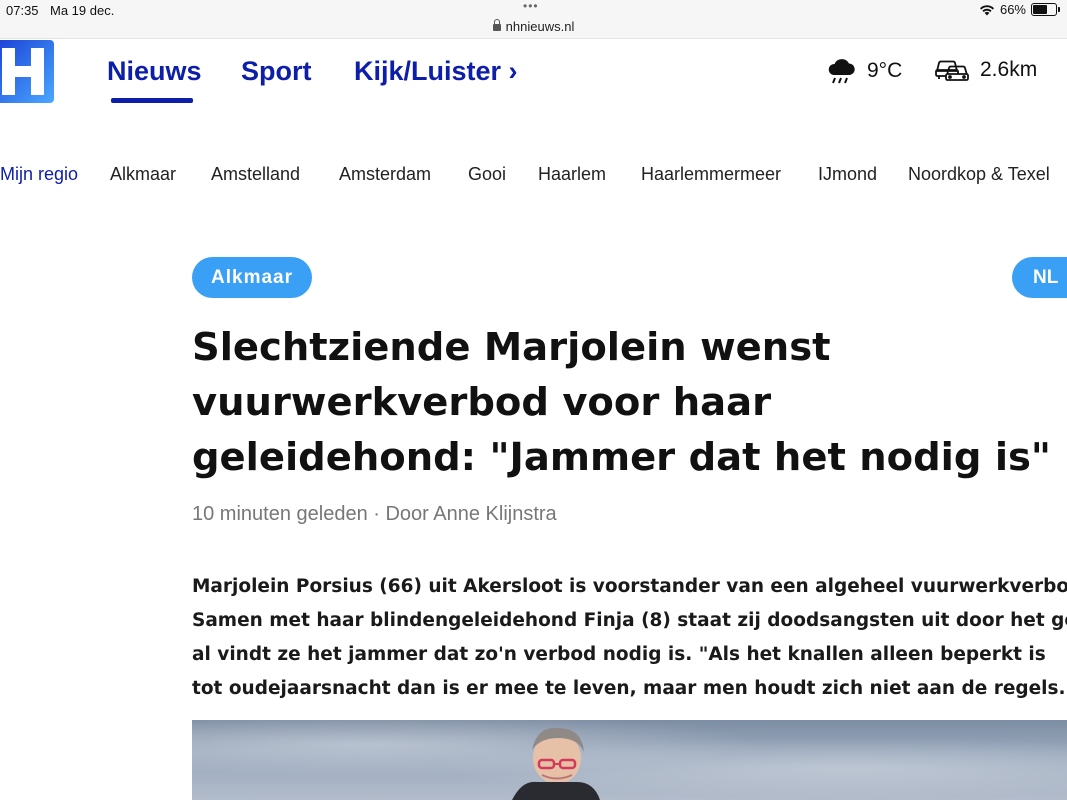  I want to click on region-amsterdam: Amsterdam, so click(385, 174).